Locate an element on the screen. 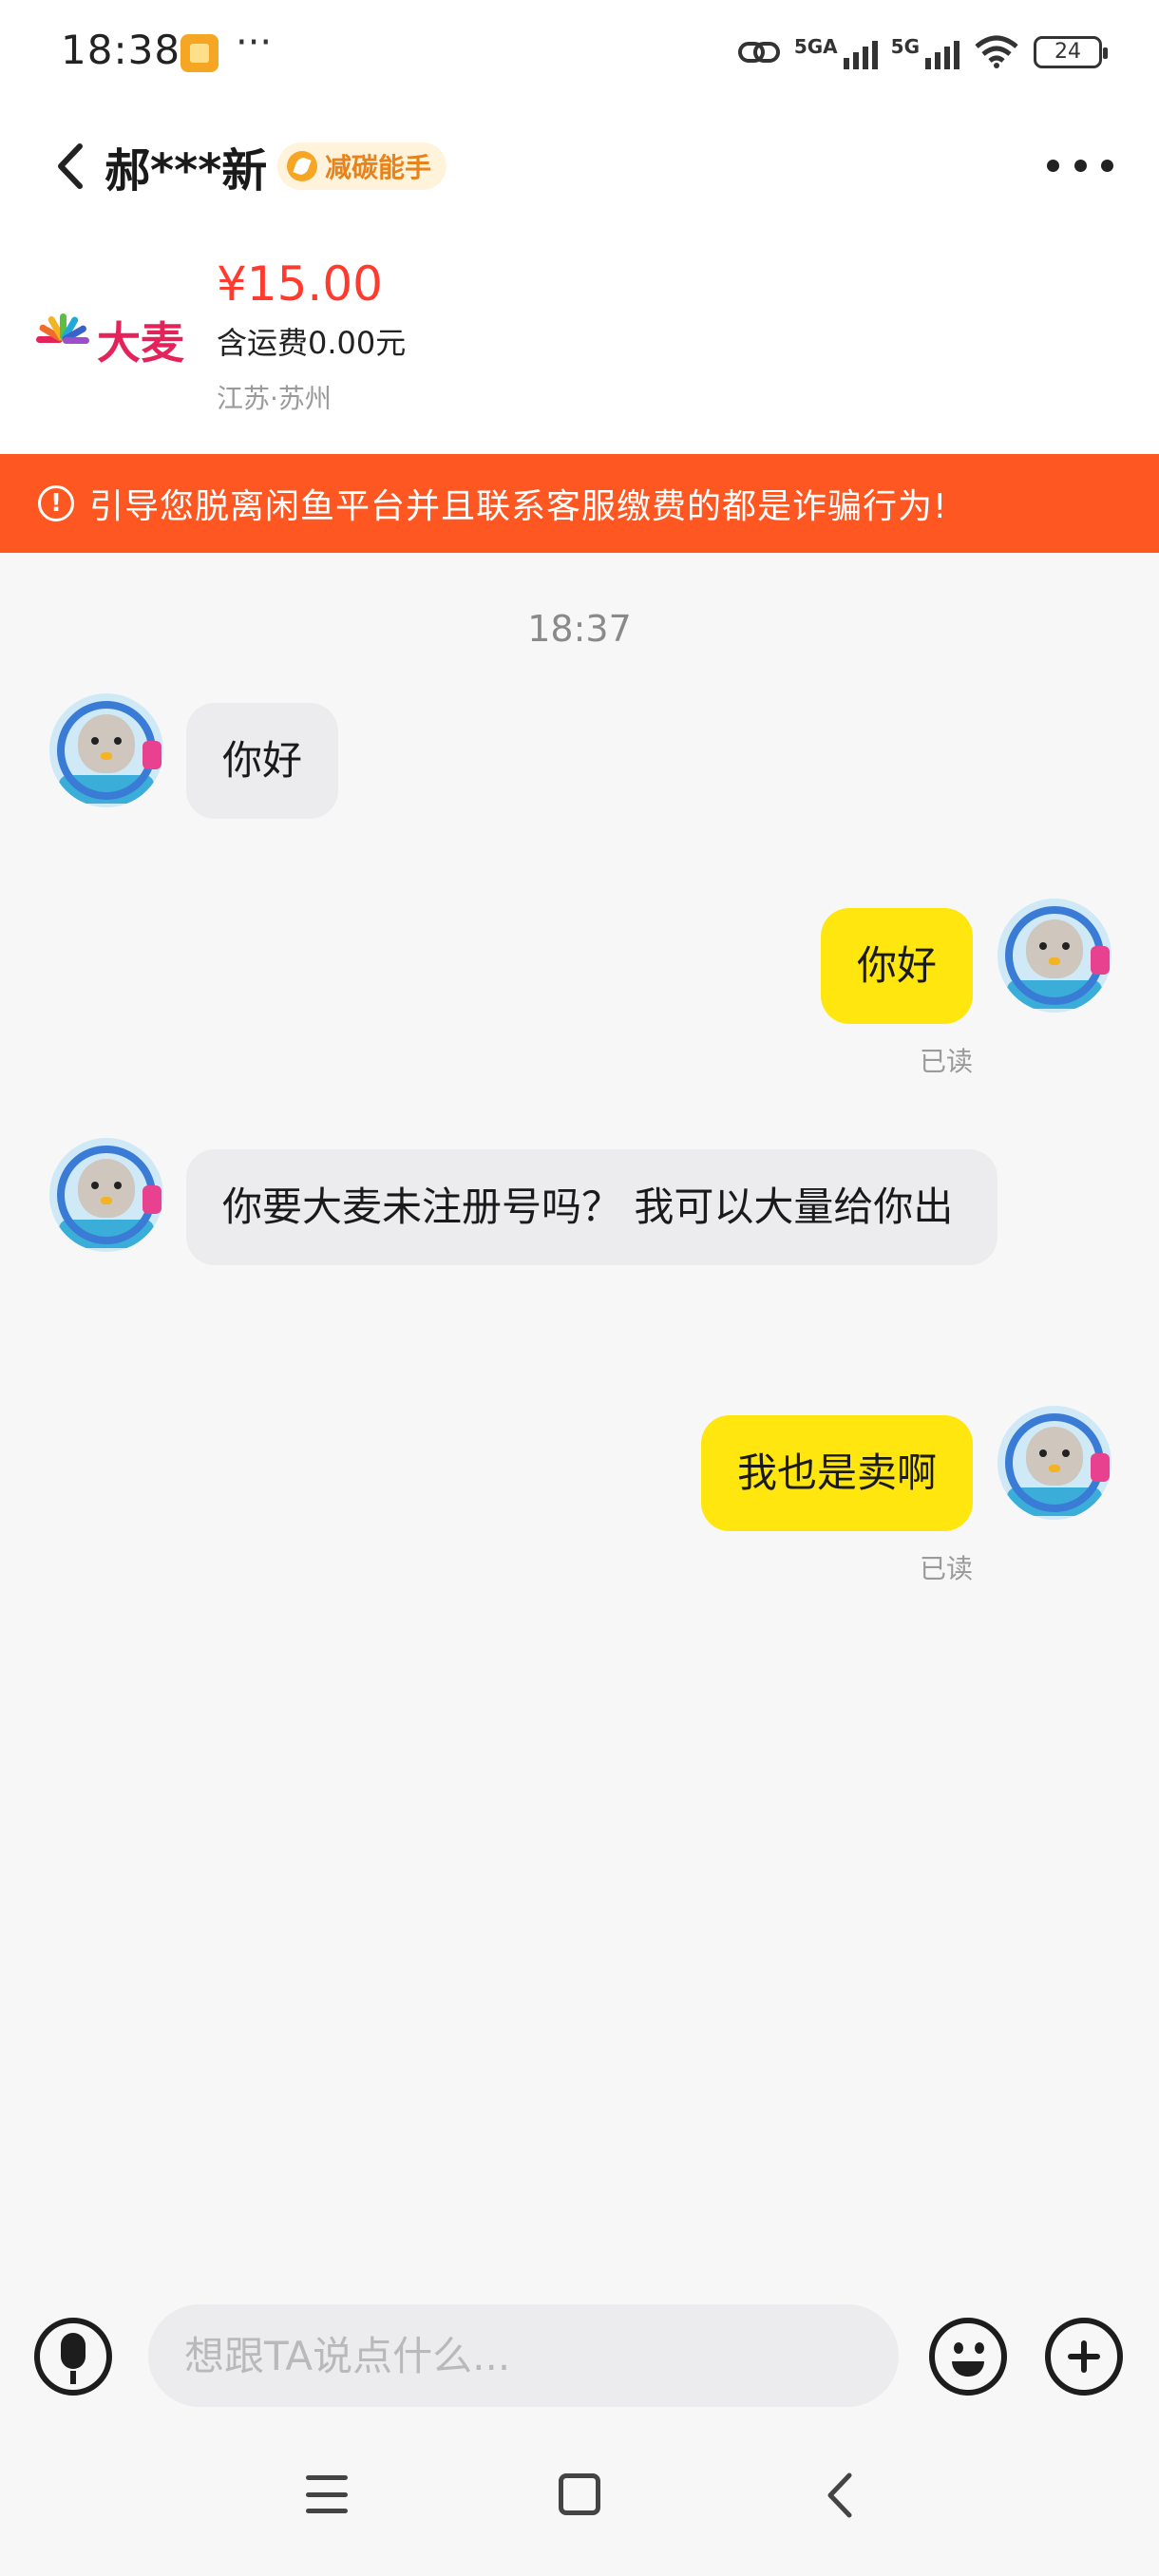 The height and width of the screenshot is (2576, 1159). carbon-badge: 减碳能手 is located at coordinates (362, 166).